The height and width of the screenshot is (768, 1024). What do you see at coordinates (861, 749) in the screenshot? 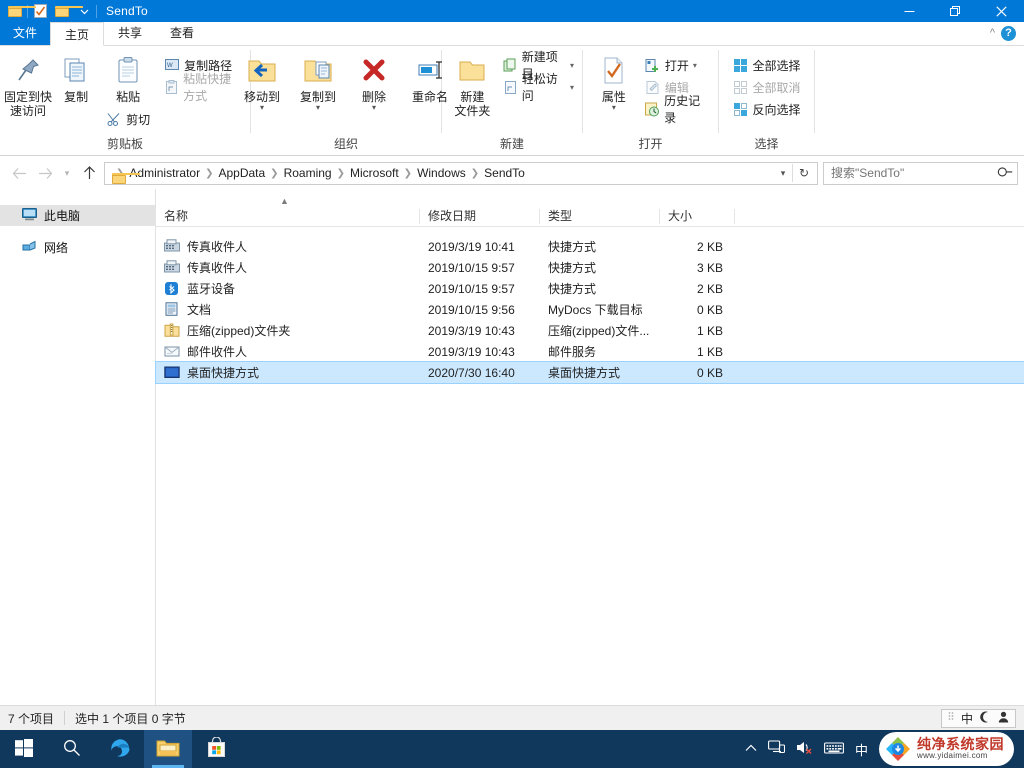
I see `tray-ime-label: 中` at bounding box center [861, 749].